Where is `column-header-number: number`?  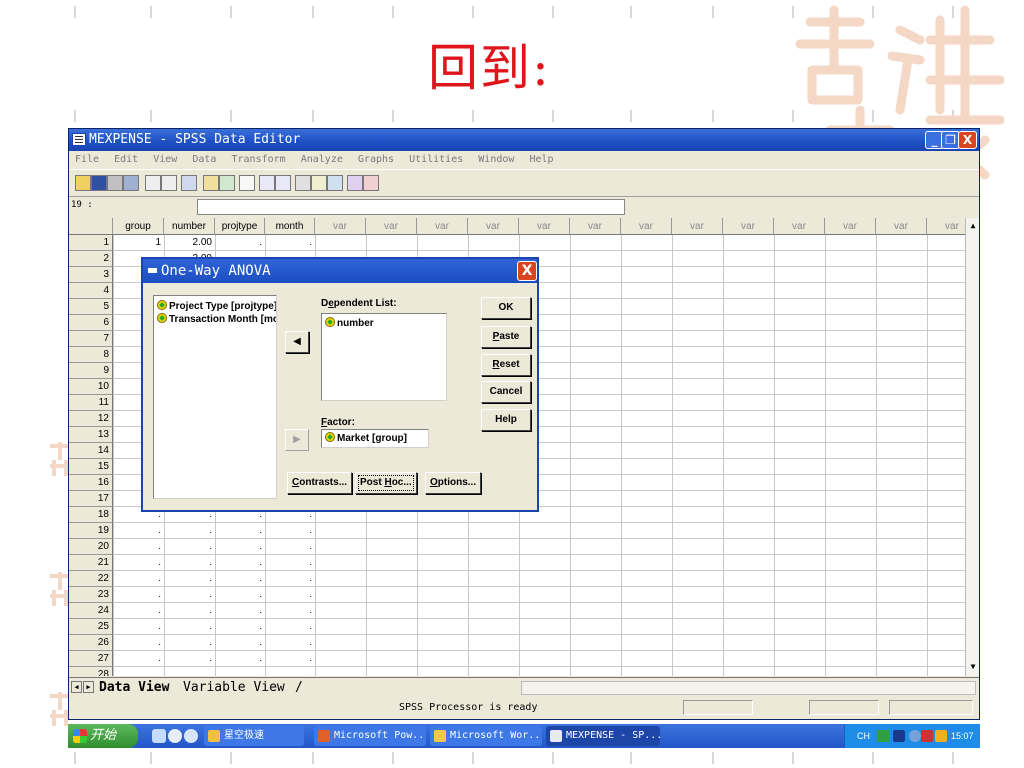
column-header-number: number is located at coordinates (189, 226).